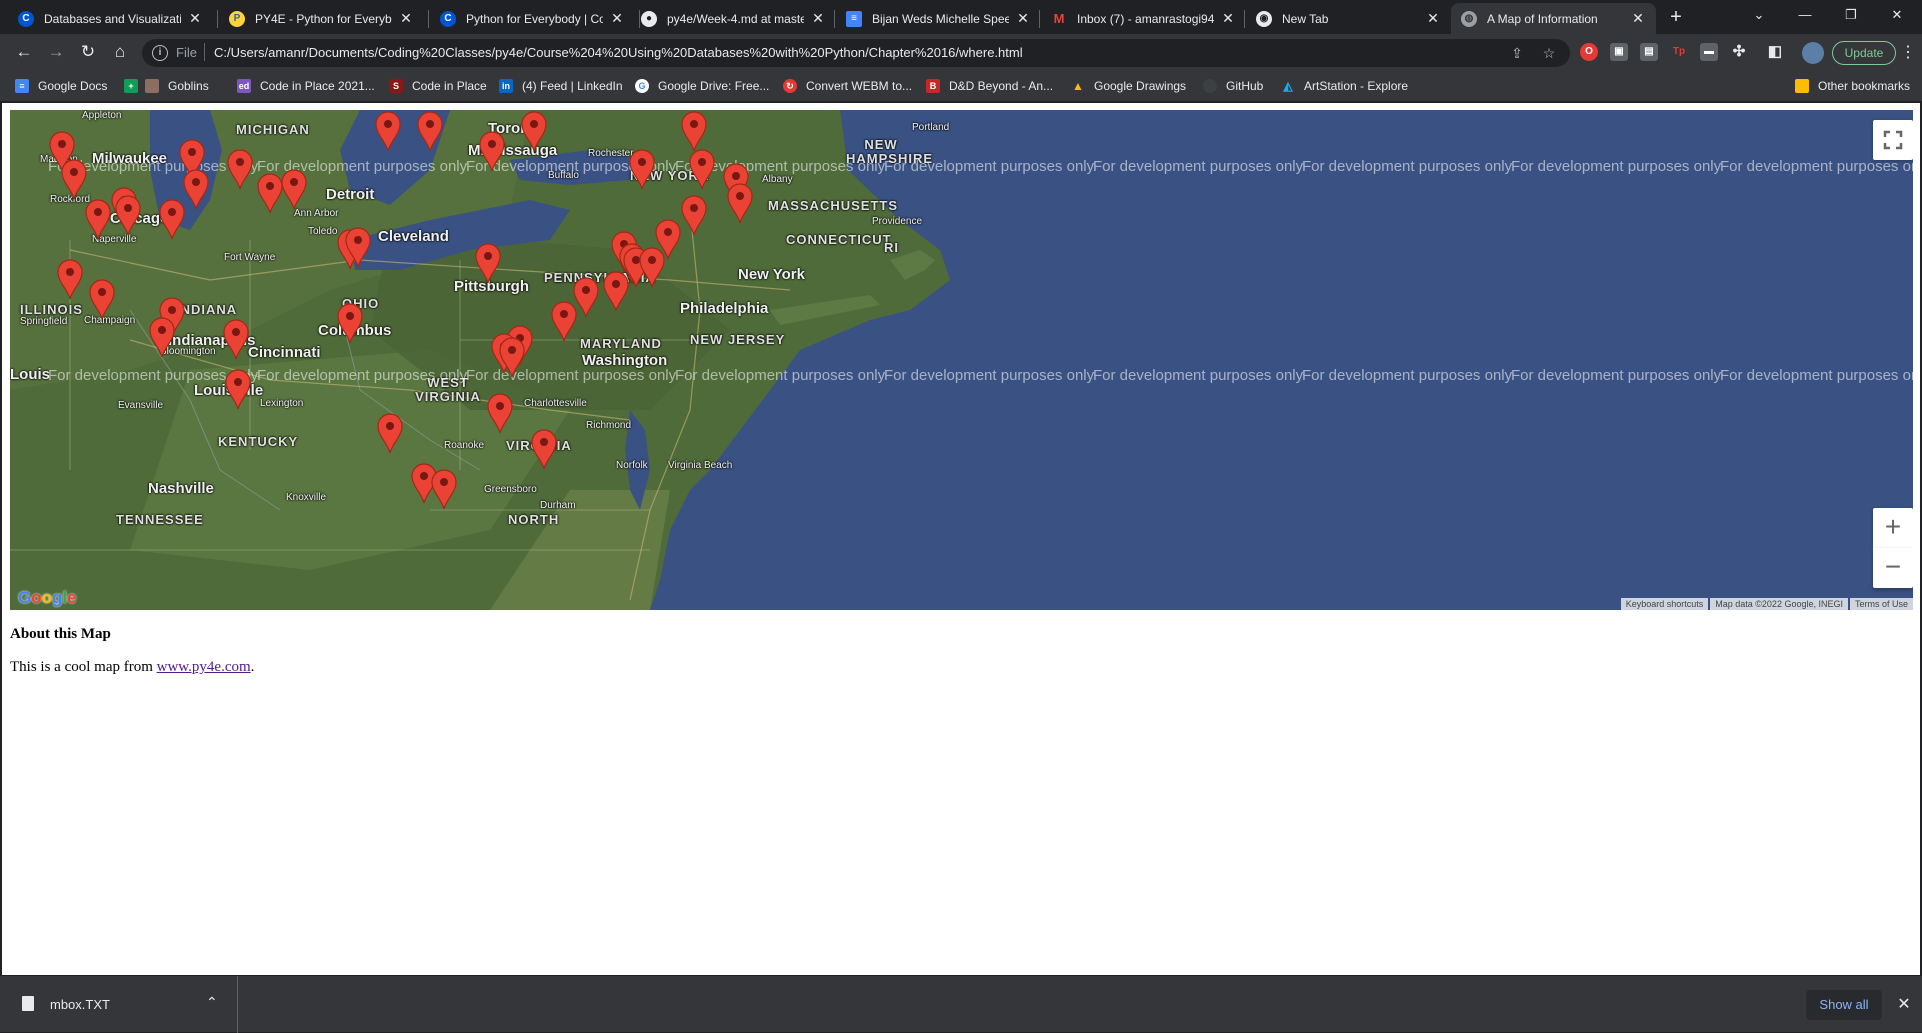 The height and width of the screenshot is (1033, 1922). What do you see at coordinates (1908, 53) in the screenshot?
I see `menu-icon: ⋮` at bounding box center [1908, 53].